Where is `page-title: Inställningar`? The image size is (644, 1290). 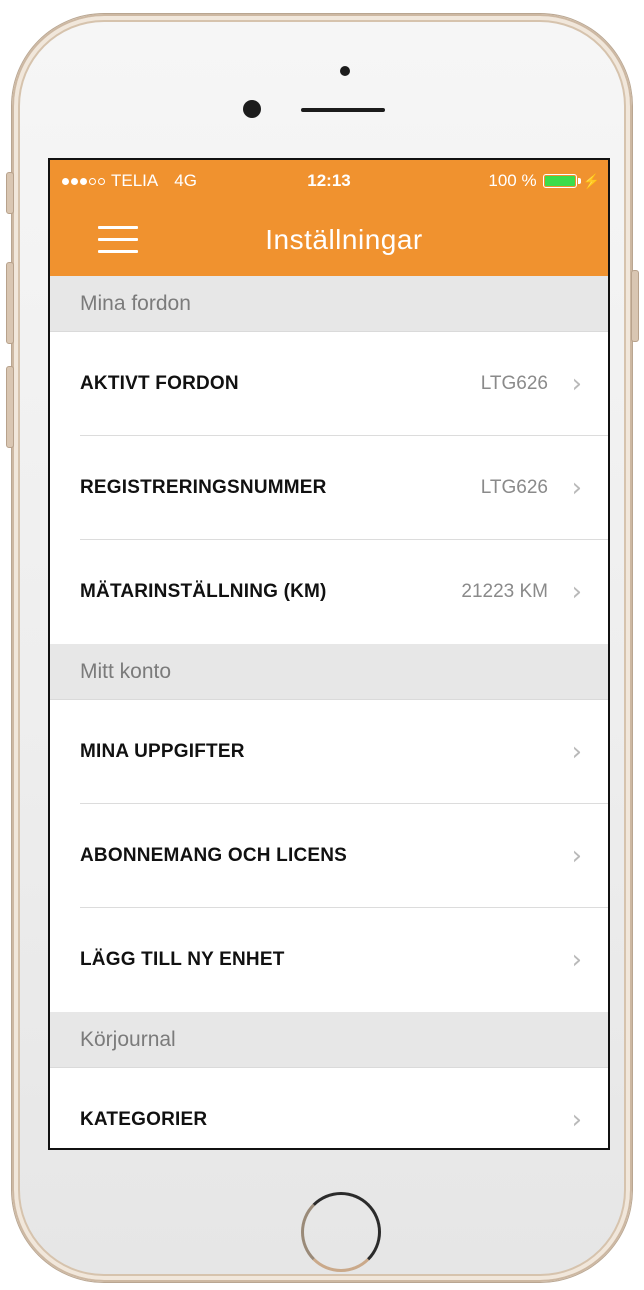 page-title: Inställningar is located at coordinates (344, 239).